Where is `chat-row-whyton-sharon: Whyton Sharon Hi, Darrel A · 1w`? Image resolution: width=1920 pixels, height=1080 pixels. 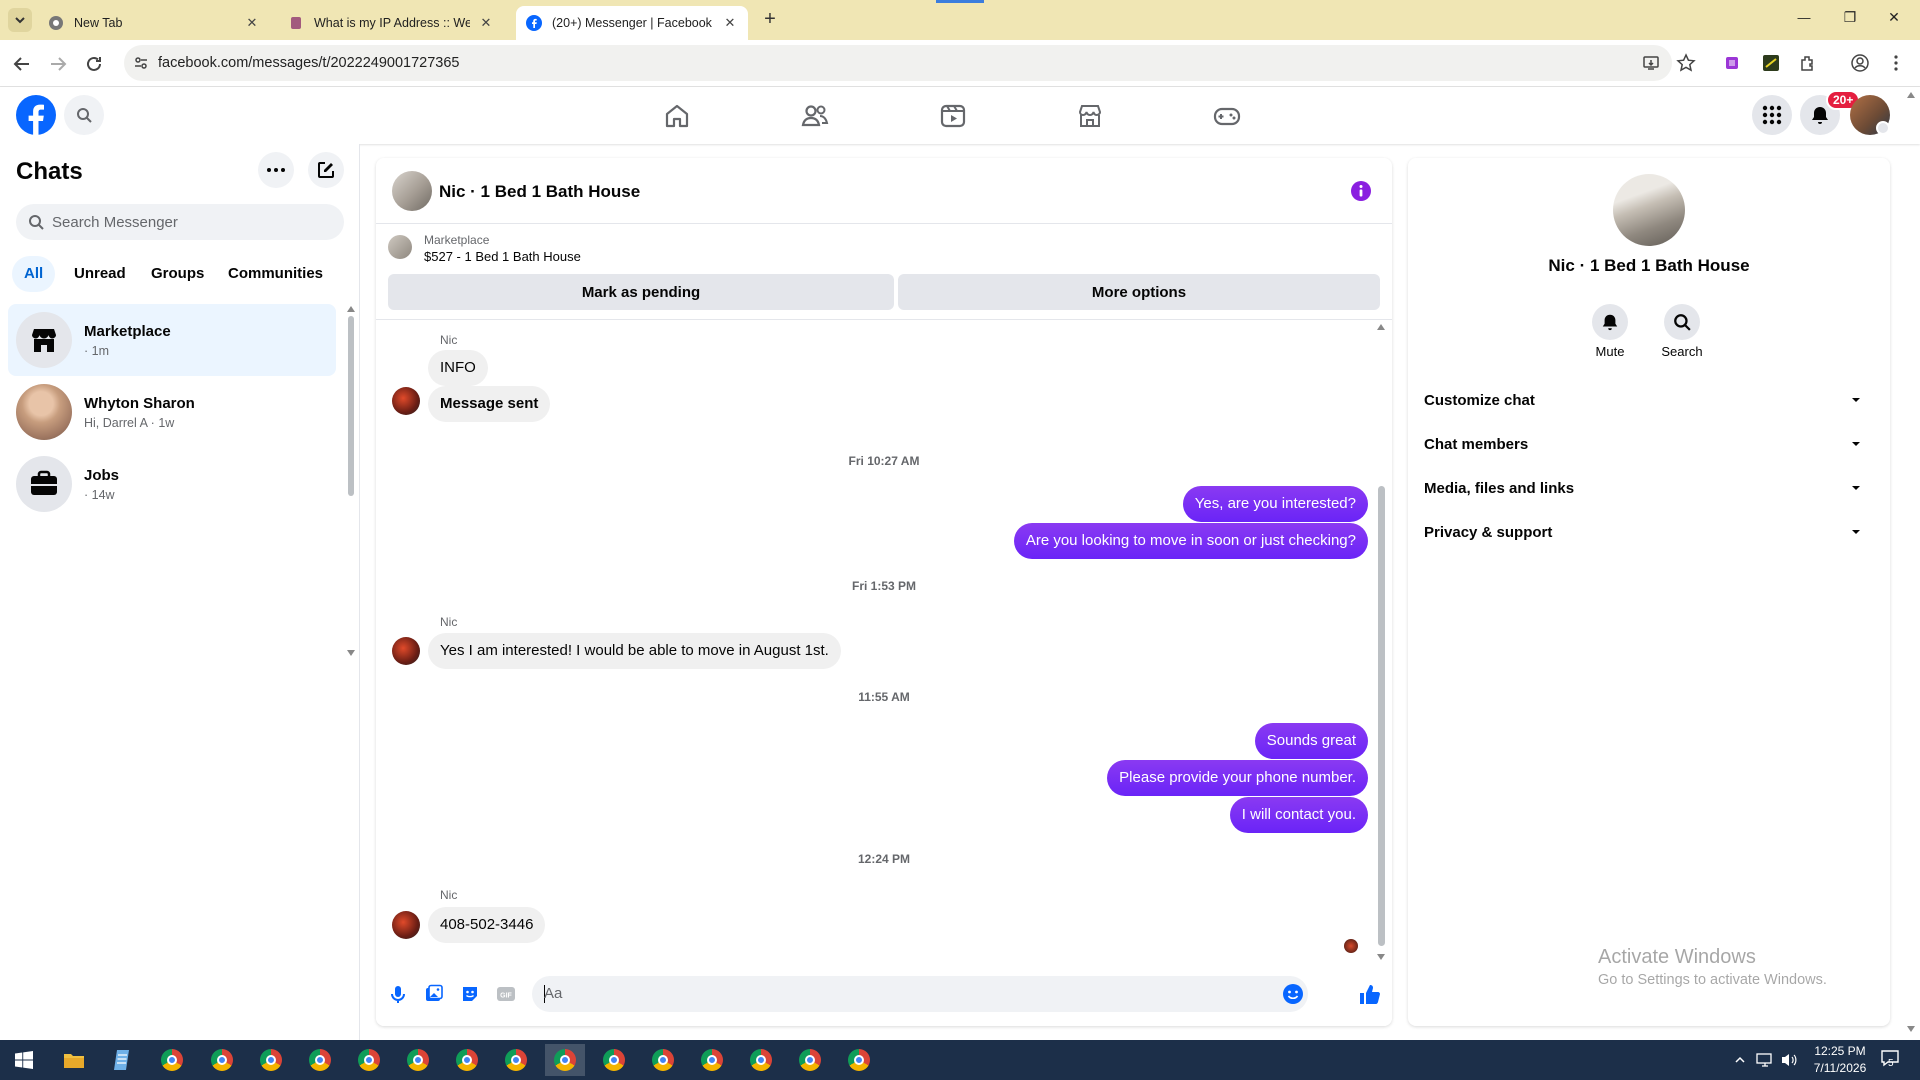 chat-row-whyton-sharon: Whyton Sharon Hi, Darrel A · 1w is located at coordinates (172, 412).